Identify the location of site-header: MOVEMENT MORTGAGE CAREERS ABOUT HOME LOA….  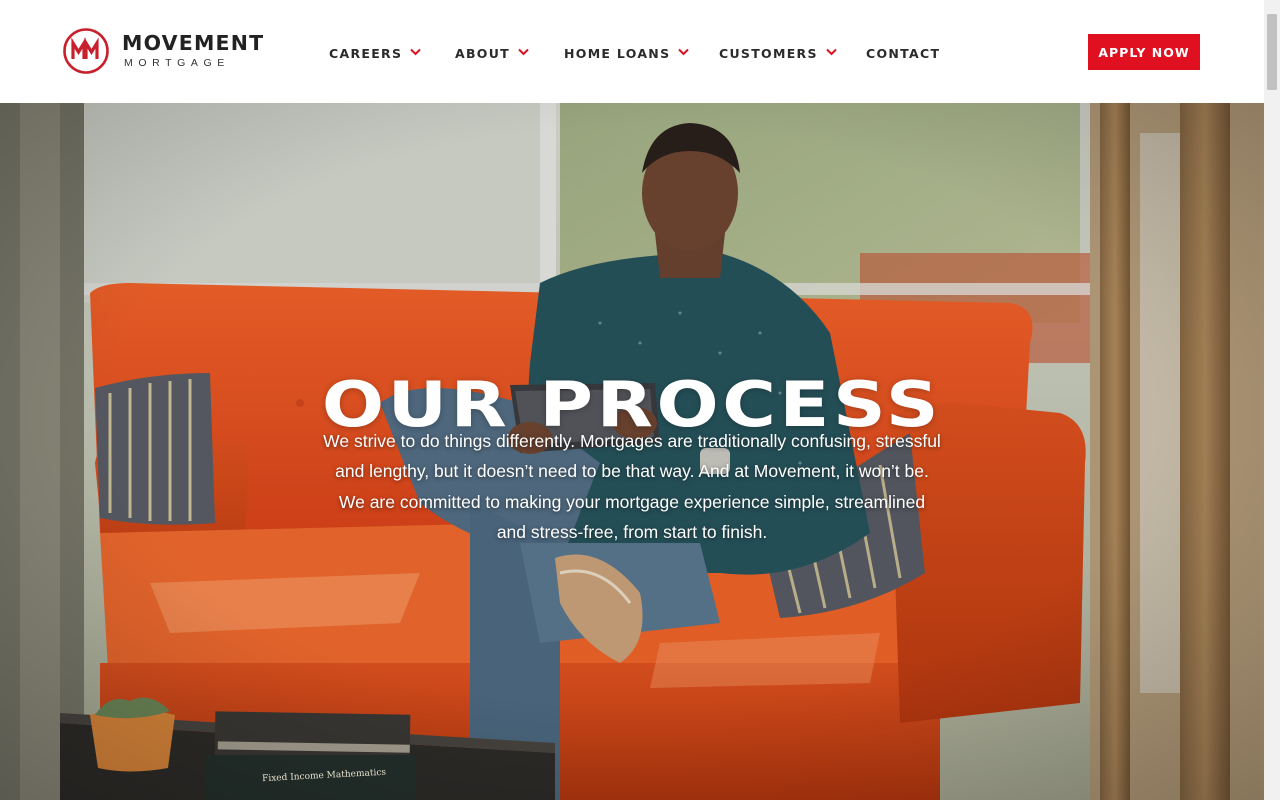
(632, 51).